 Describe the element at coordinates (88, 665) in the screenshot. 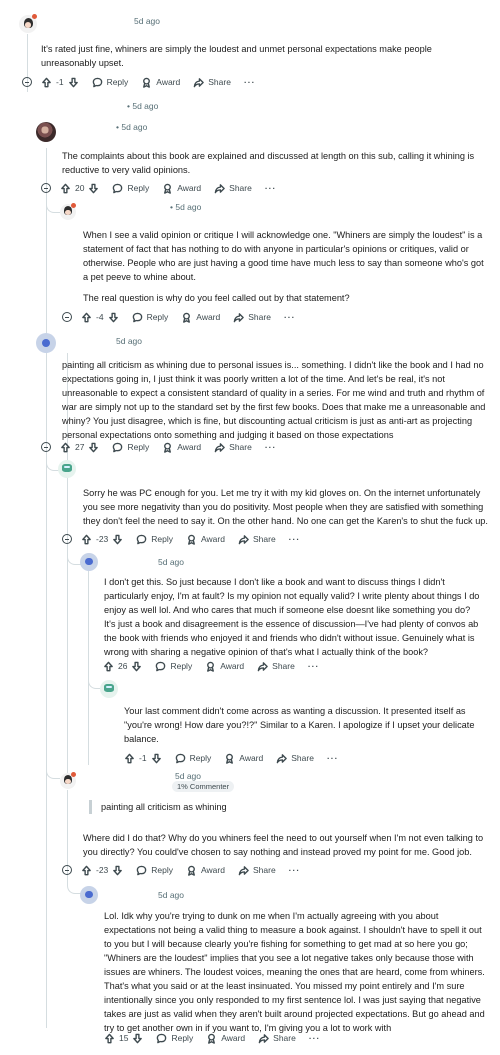

I see `thread-line-l3` at that location.